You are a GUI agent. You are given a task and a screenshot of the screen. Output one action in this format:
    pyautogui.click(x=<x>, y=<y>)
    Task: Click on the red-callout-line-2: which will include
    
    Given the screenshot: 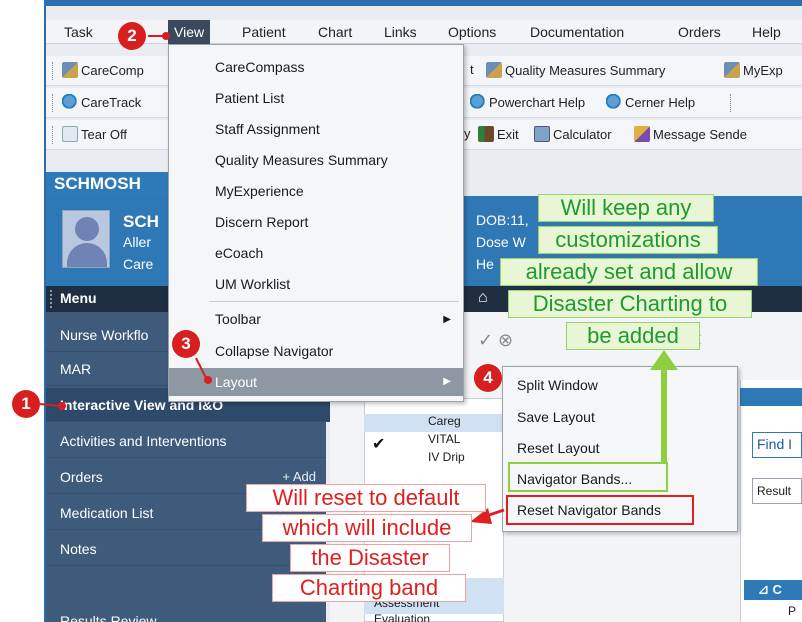 What is the action you would take?
    pyautogui.click(x=367, y=528)
    